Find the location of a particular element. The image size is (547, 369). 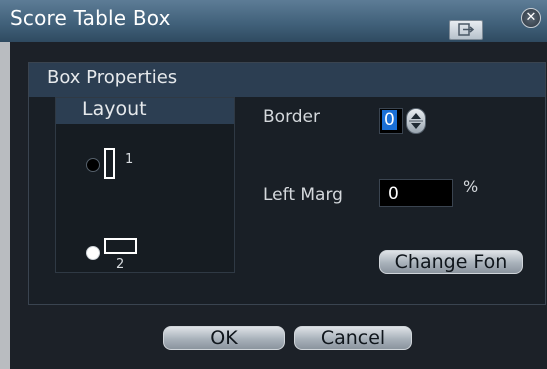

box-properties-header: Box Properties is located at coordinates (287, 80).